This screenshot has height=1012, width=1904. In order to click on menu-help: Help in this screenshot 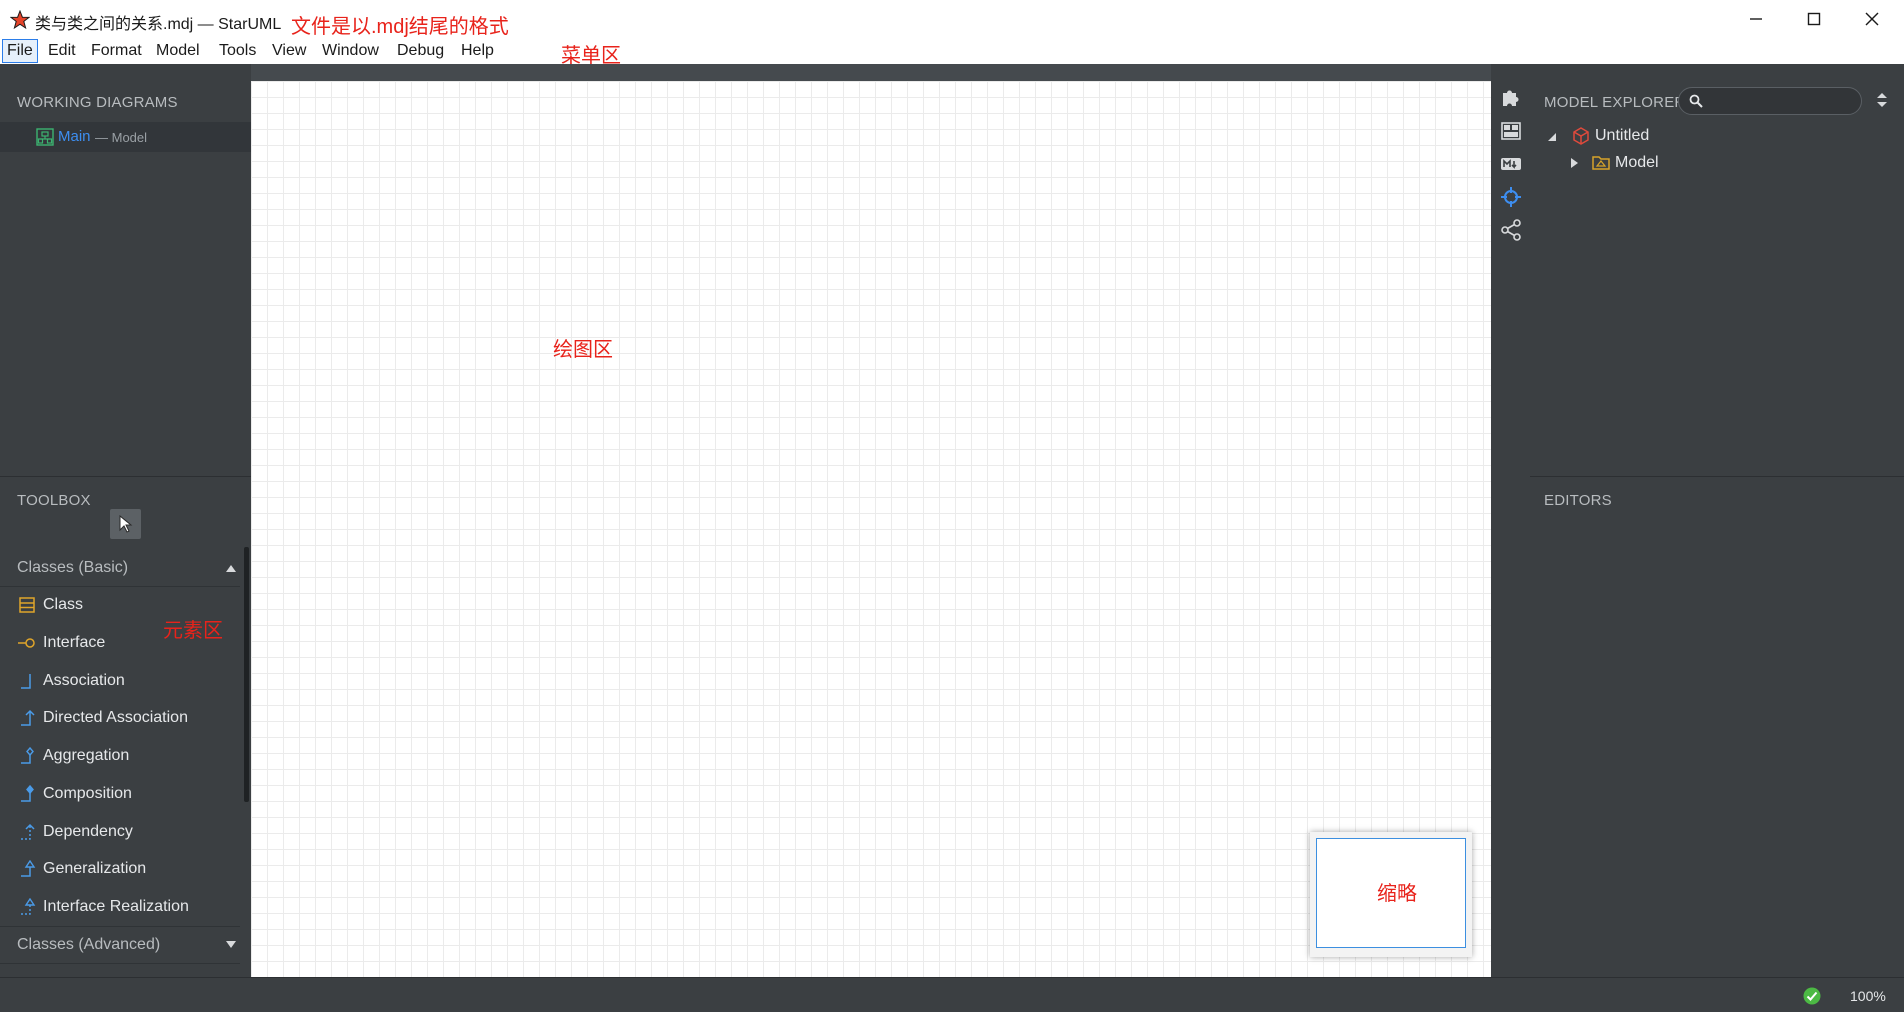, I will do `click(477, 51)`.